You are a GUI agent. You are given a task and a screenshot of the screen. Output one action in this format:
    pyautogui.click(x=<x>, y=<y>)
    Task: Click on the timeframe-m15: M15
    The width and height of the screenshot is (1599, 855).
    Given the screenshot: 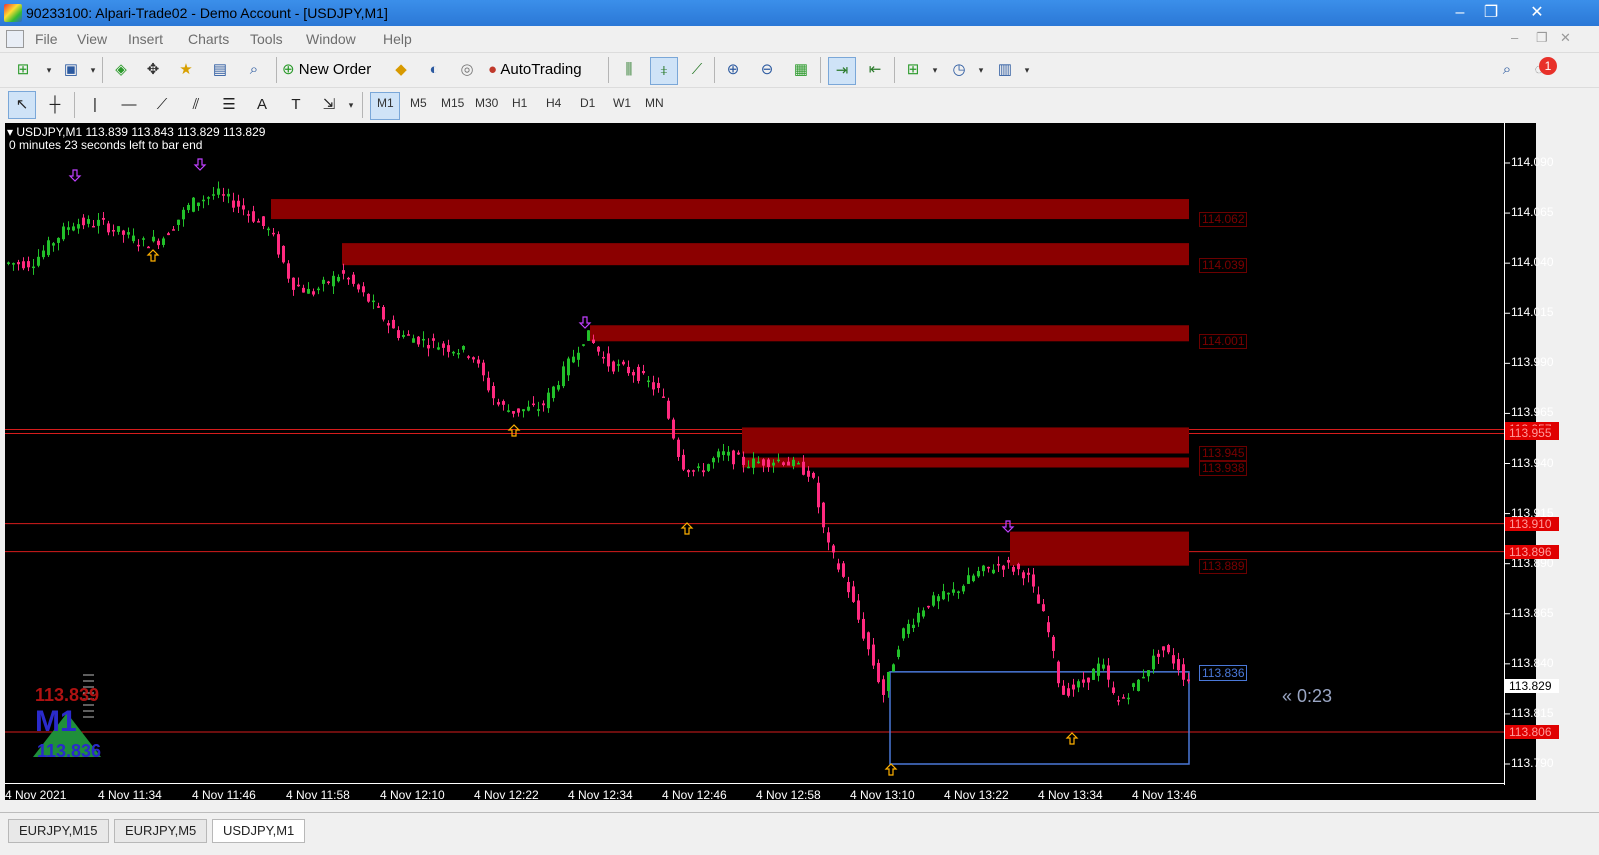 What is the action you would take?
    pyautogui.click(x=452, y=103)
    